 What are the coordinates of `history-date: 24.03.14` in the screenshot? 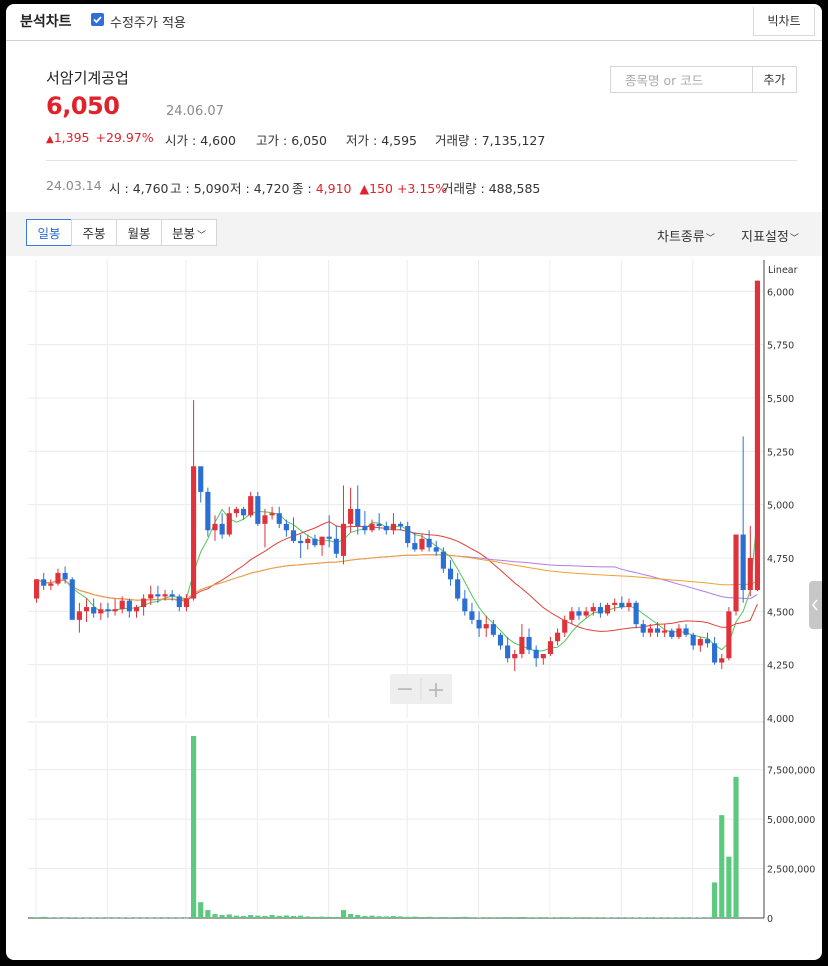 It's located at (74, 185).